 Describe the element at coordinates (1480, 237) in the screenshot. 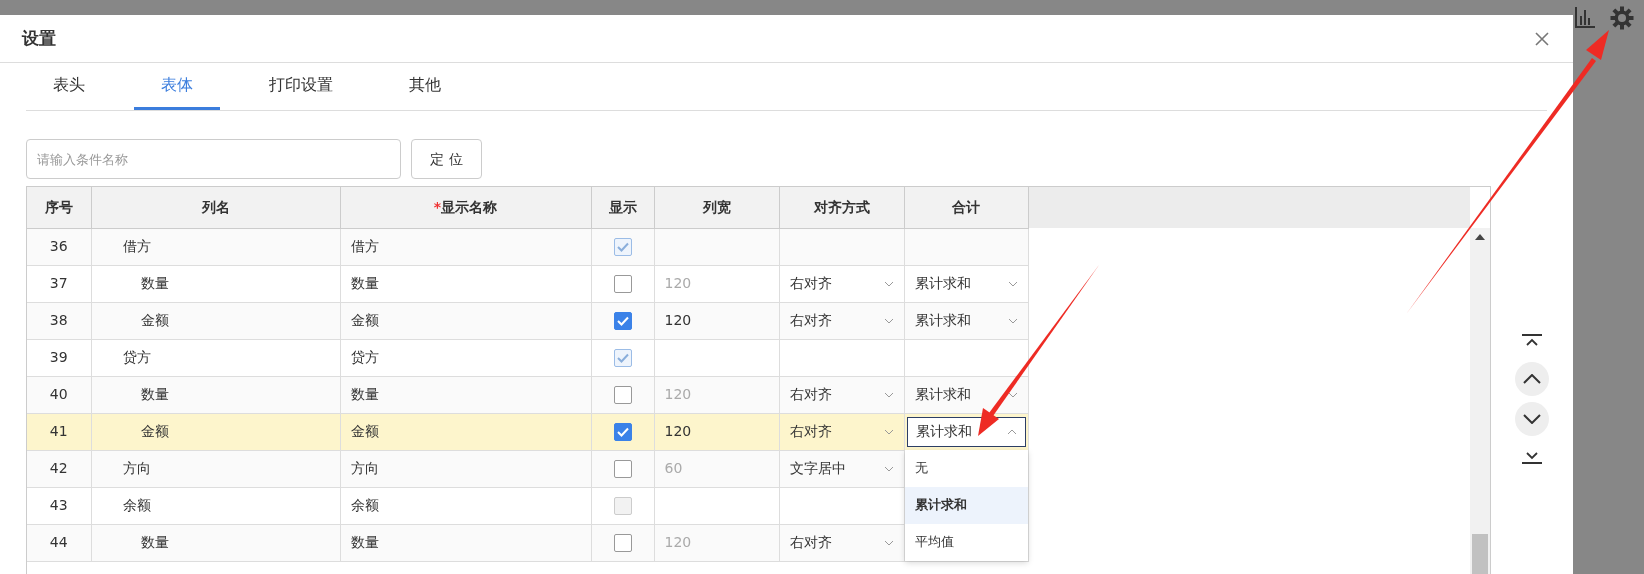

I see `scroll-up-icon` at that location.